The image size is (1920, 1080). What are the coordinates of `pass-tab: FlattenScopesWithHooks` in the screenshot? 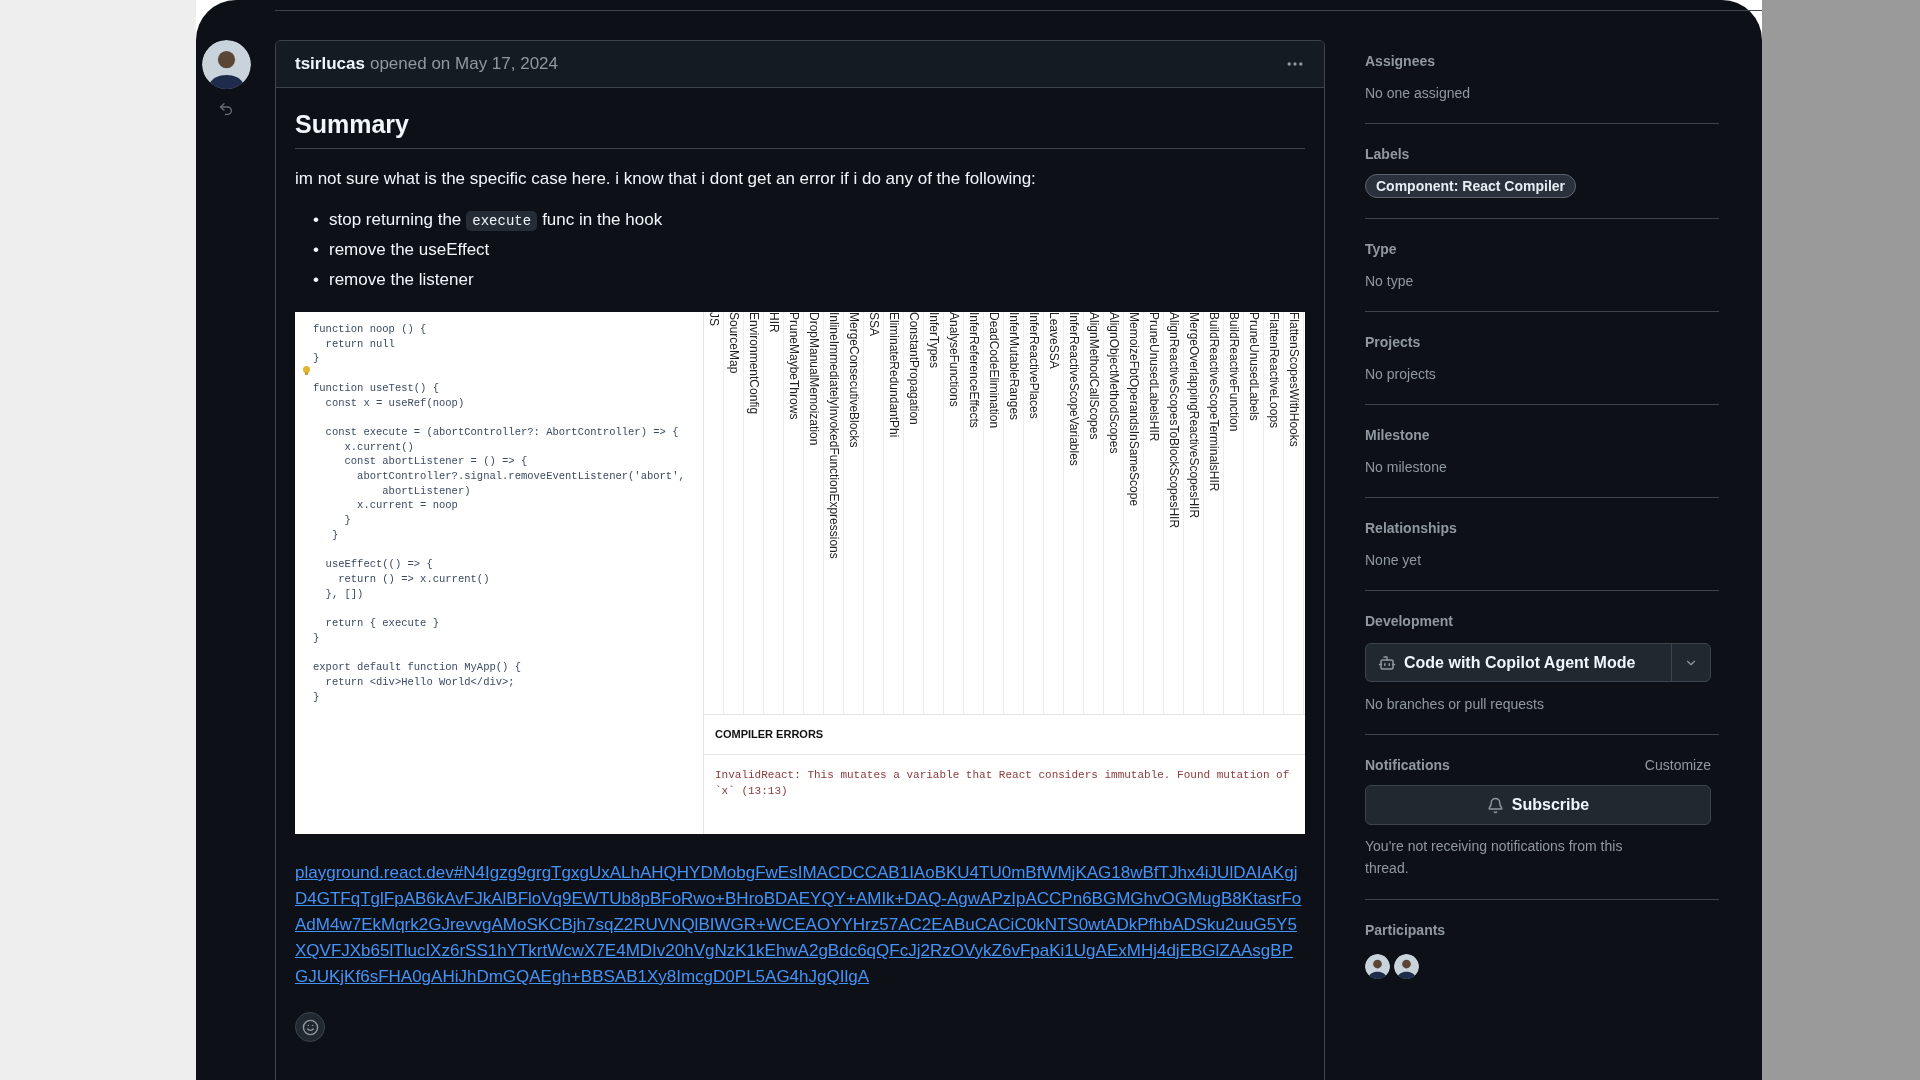 It's located at (1293, 513).